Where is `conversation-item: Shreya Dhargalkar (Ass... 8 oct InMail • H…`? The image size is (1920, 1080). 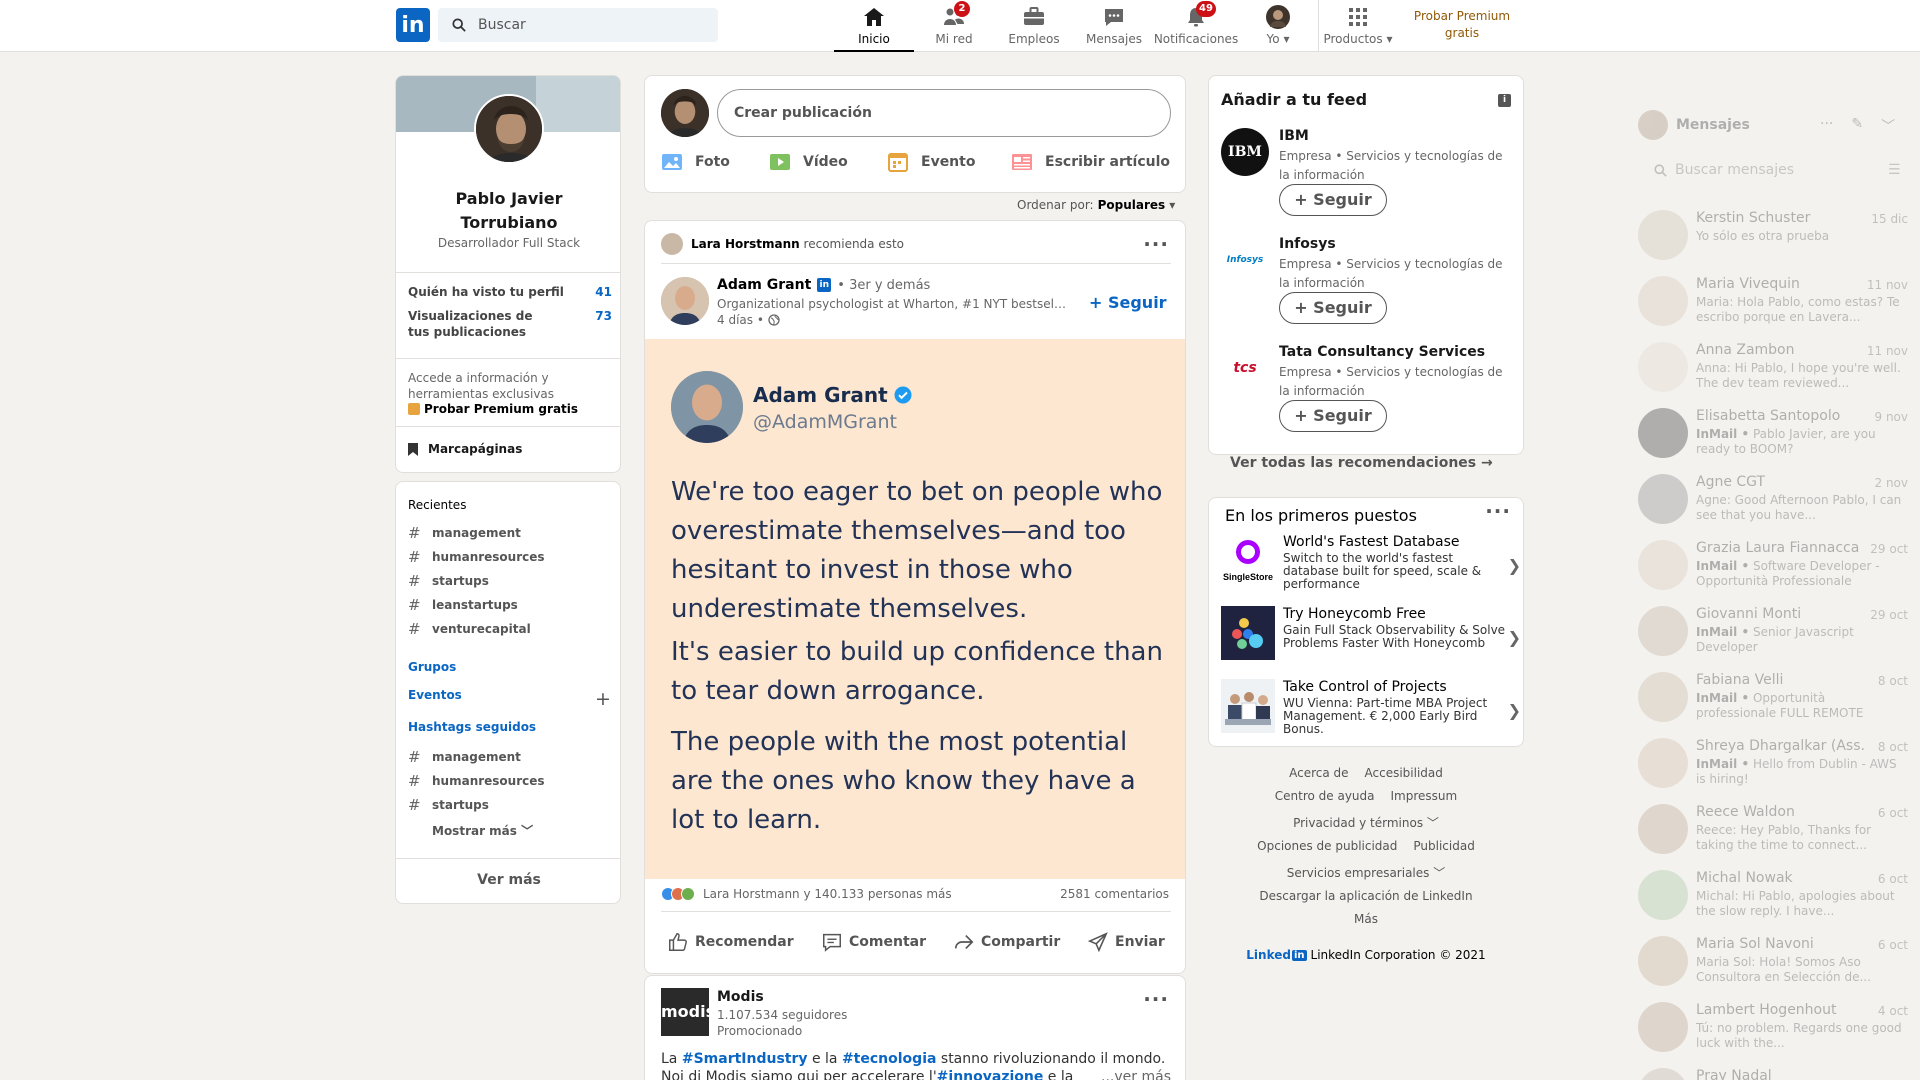
conversation-item: Shreya Dhargalkar (Ass... 8 oct InMail • H… is located at coordinates (1773, 771).